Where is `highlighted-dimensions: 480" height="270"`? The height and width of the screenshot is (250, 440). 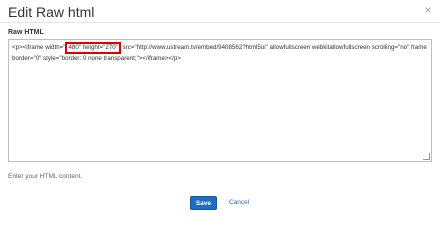 highlighted-dimensions: 480" height="270" is located at coordinates (93, 48).